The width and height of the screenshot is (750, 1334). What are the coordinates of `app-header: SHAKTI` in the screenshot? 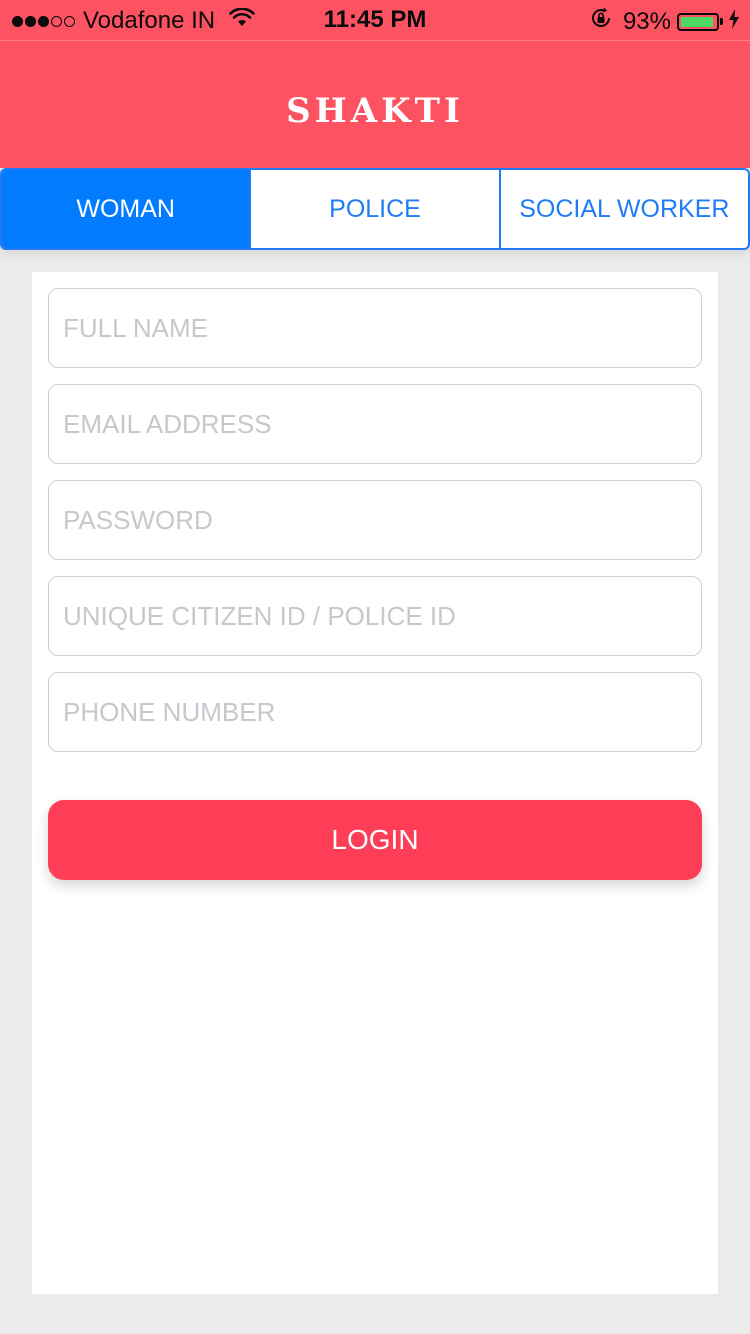 It's located at (375, 104).